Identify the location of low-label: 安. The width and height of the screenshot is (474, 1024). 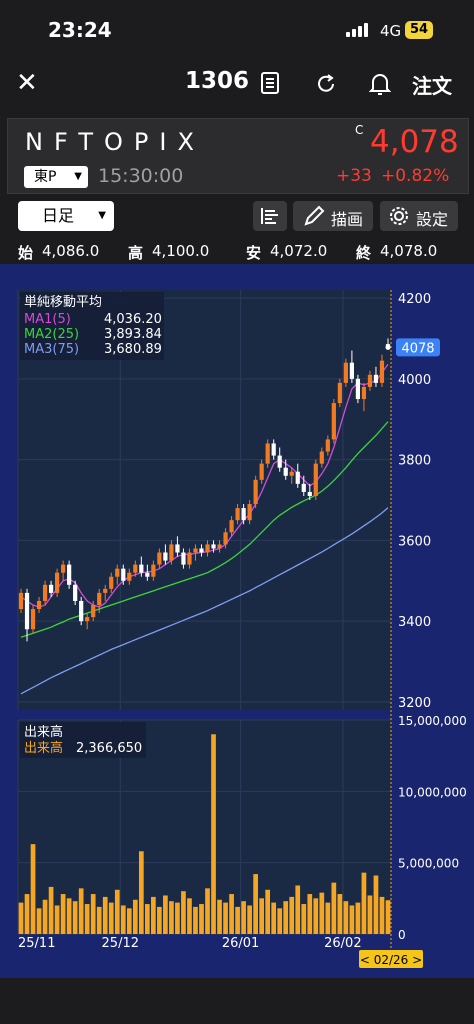
(254, 253).